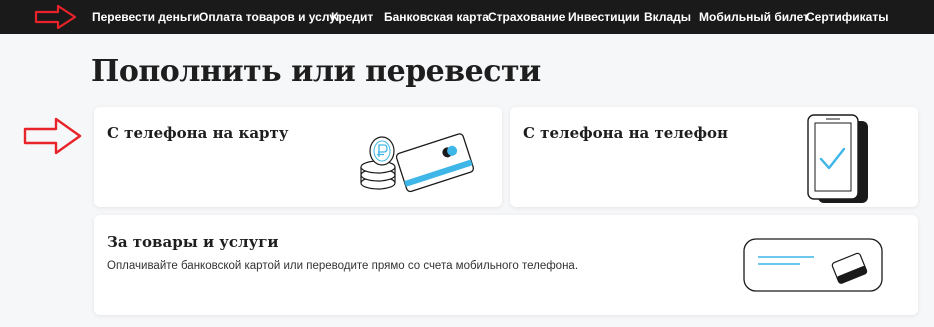 The height and width of the screenshot is (327, 934). Describe the element at coordinates (714, 157) in the screenshot. I see `card-phone-to-phone: С телефона на телефон` at that location.